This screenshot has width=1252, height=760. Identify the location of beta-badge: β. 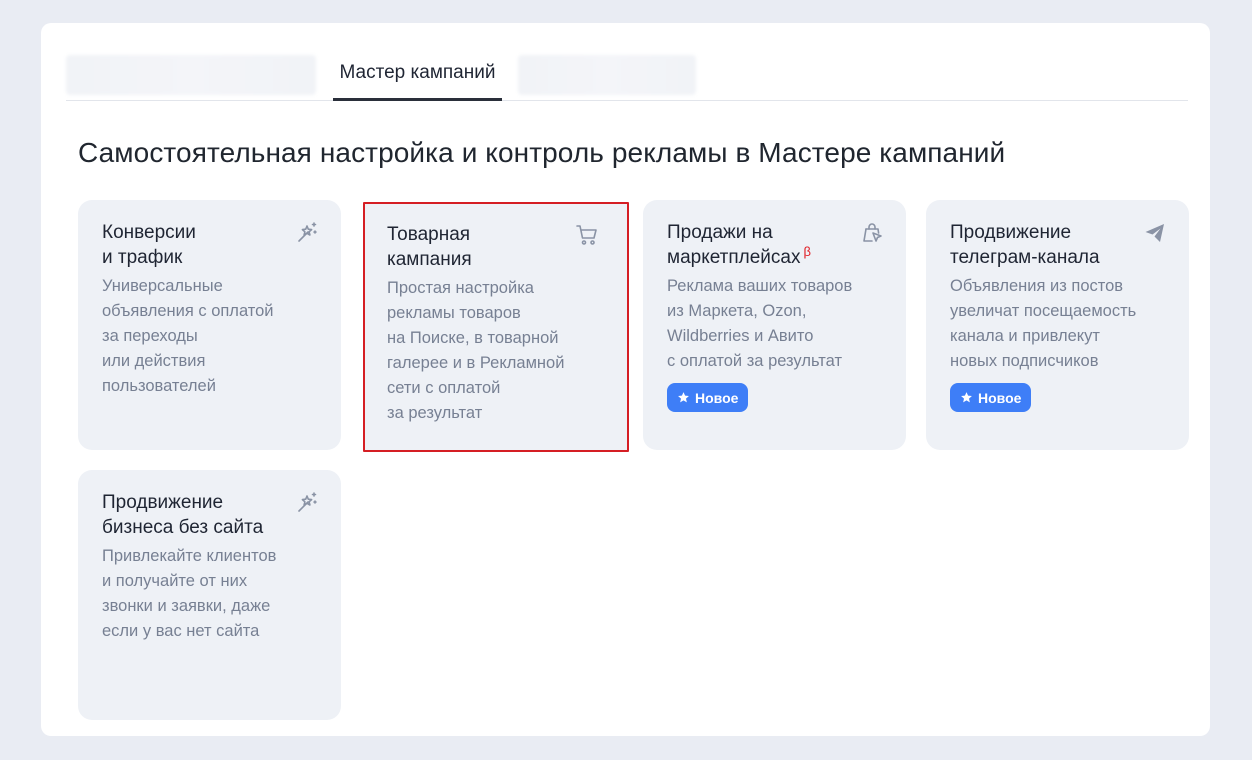
(807, 251).